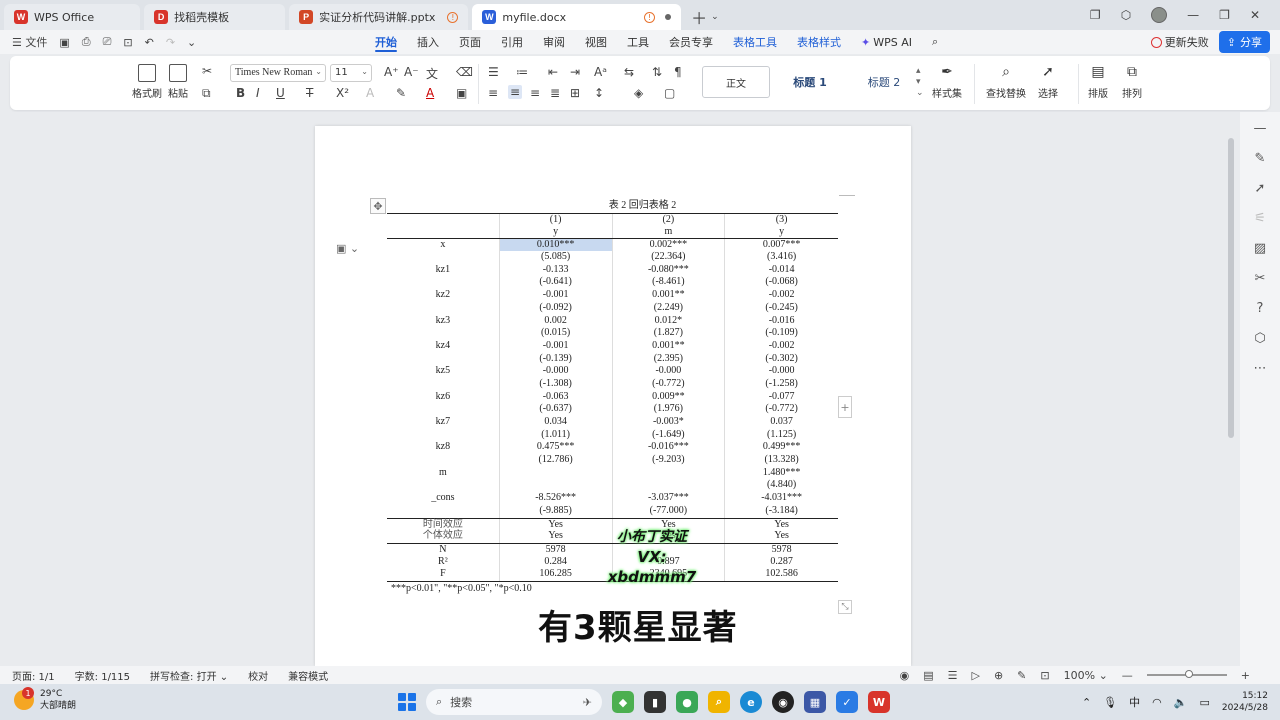 The height and width of the screenshot is (720, 1280). I want to click on write-icon: ✎, so click(1021, 675).